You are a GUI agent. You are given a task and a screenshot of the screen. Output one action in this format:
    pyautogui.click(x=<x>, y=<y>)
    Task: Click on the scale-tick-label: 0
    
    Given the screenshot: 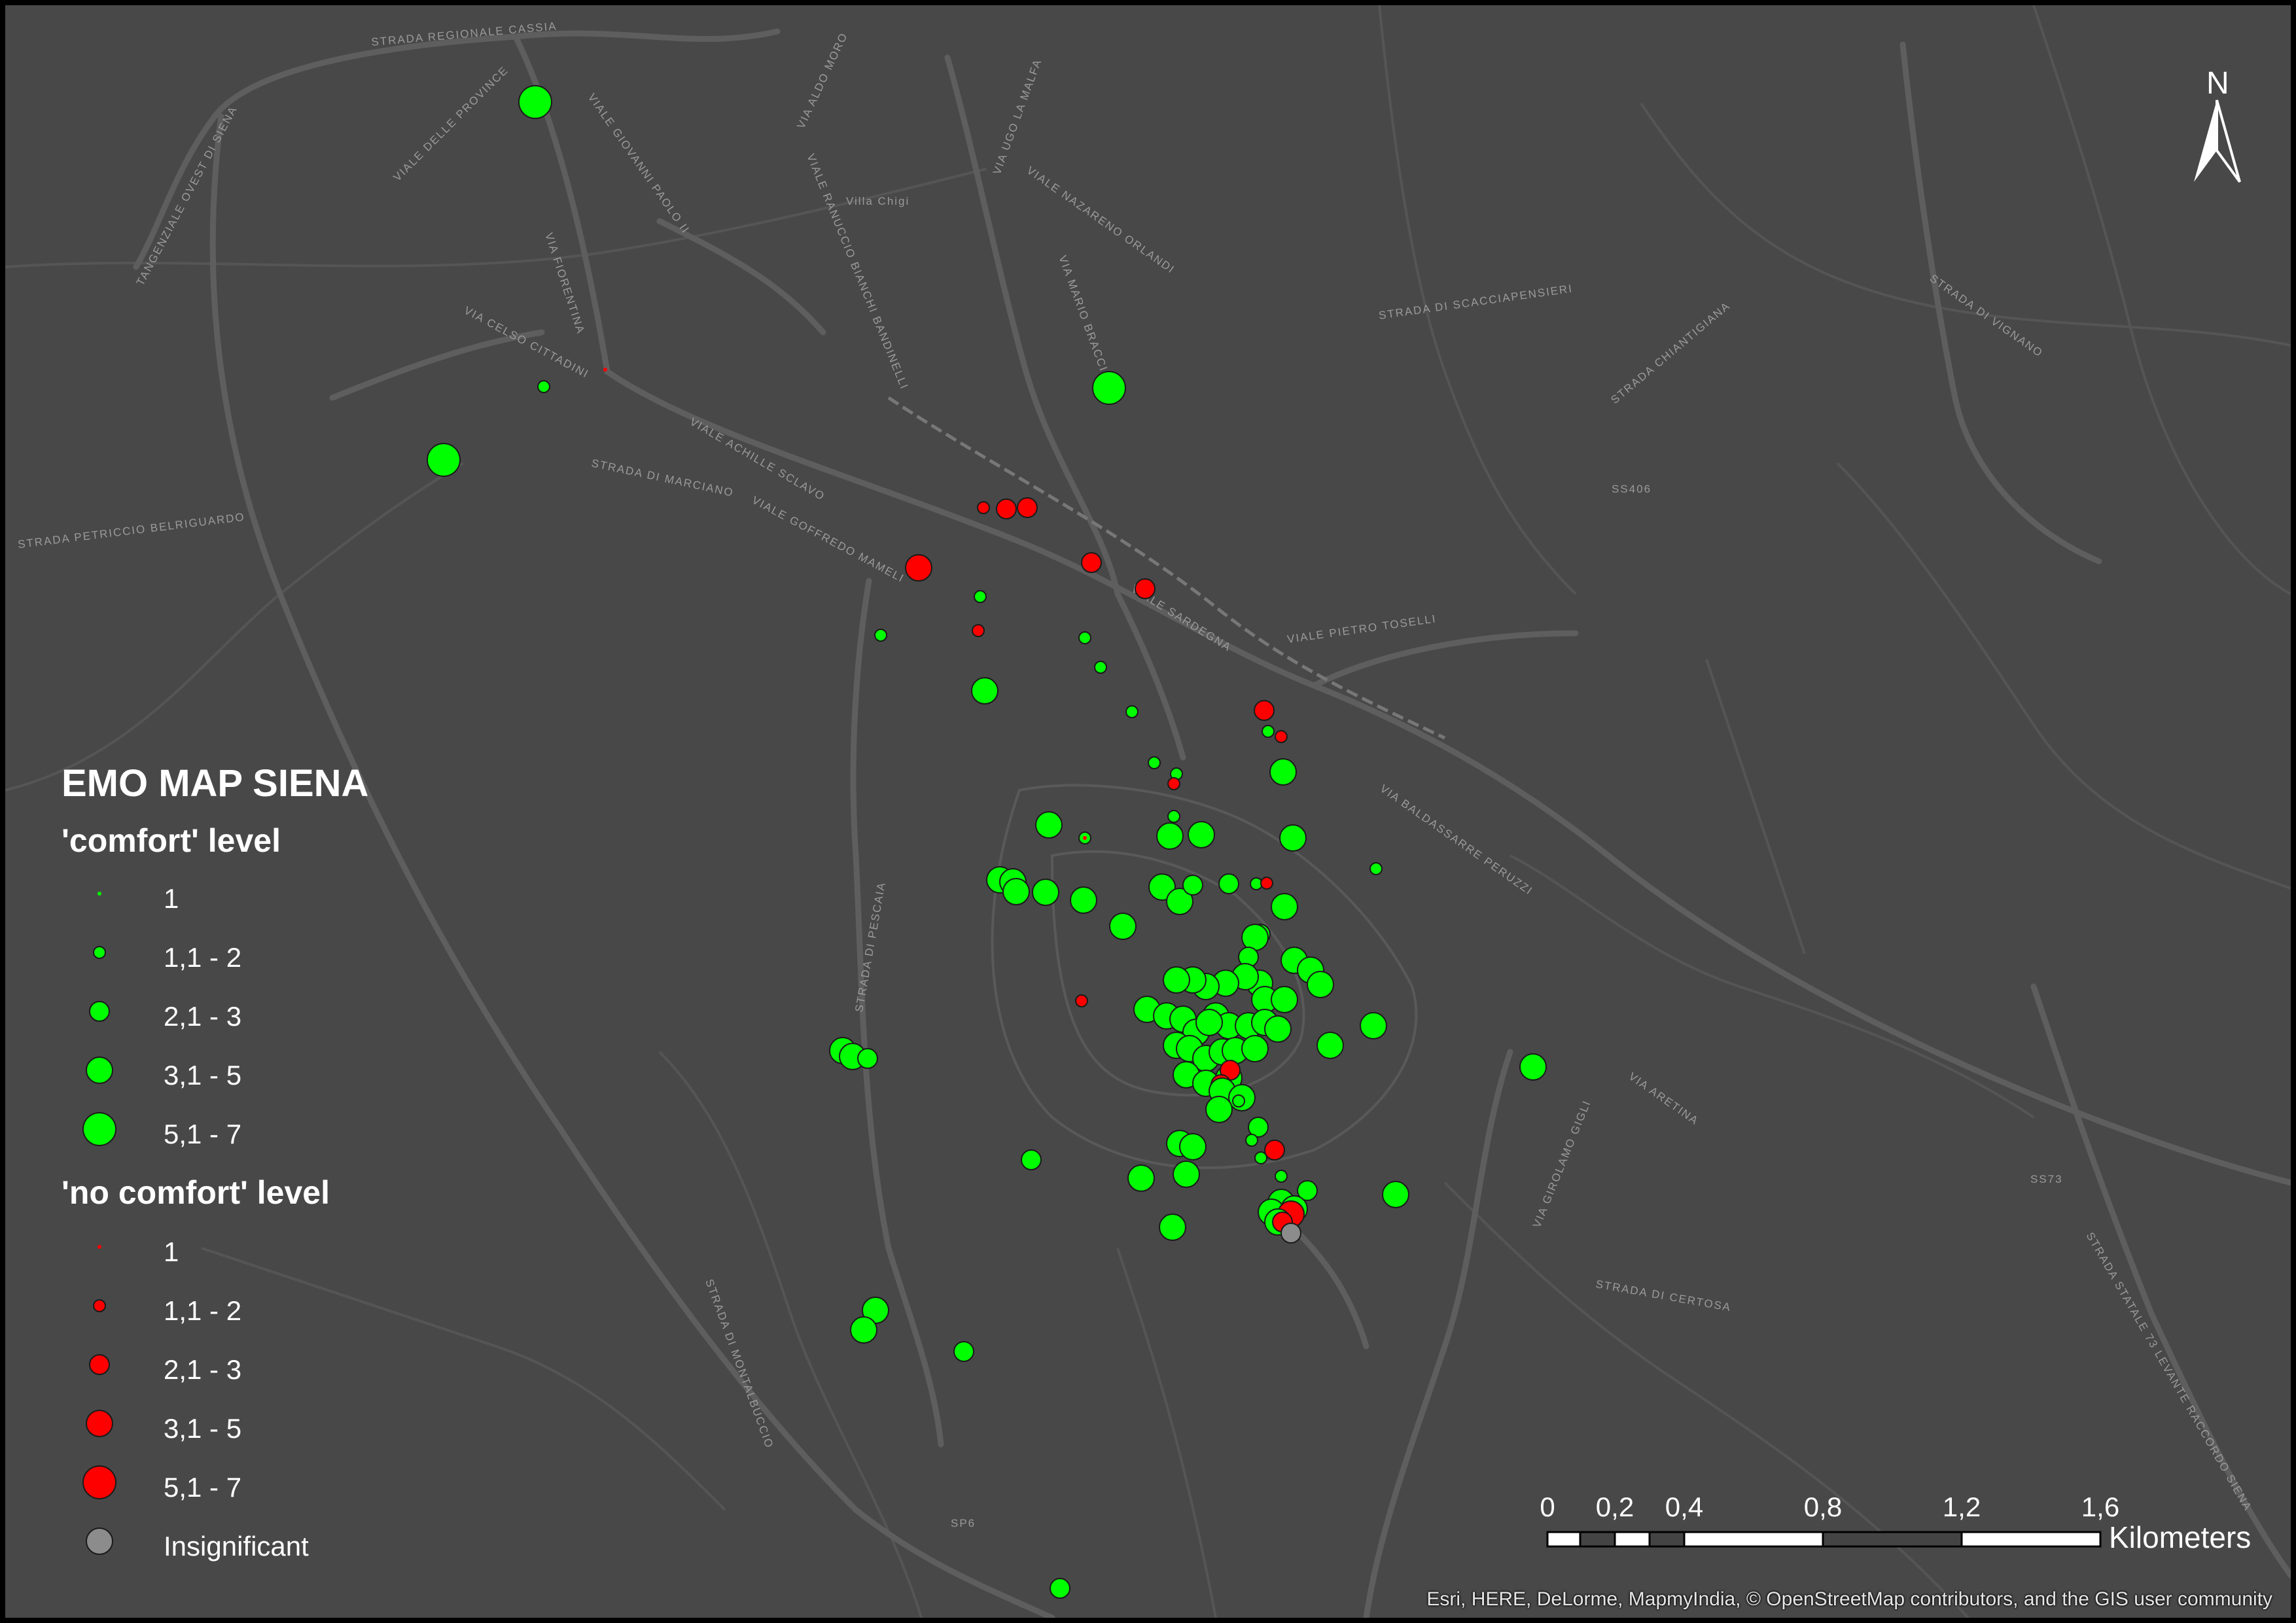 What is the action you would take?
    pyautogui.click(x=1547, y=1507)
    